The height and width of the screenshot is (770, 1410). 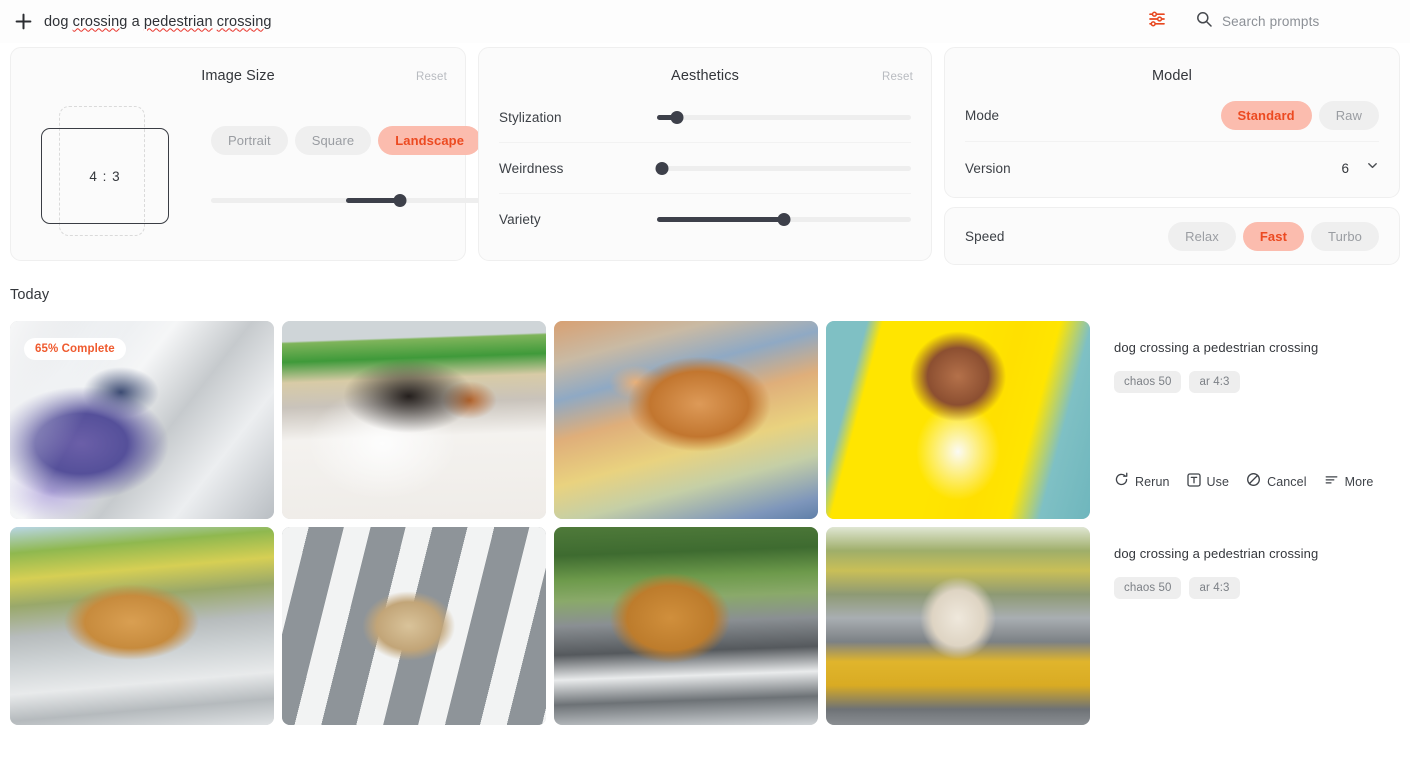 I want to click on new-prompt-button, so click(x=23, y=22).